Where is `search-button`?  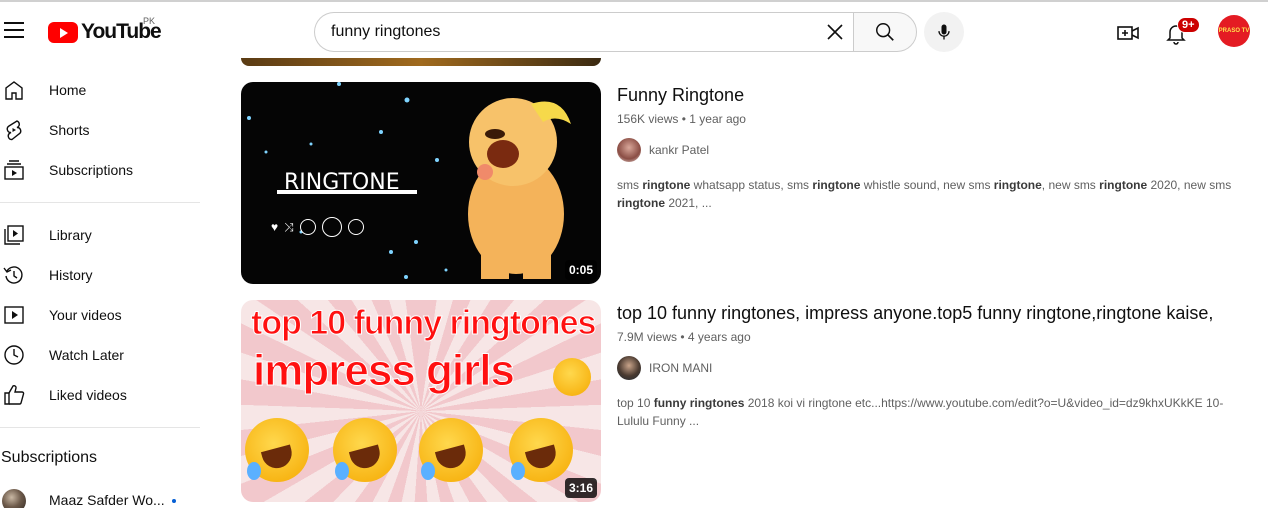 search-button is located at coordinates (885, 32).